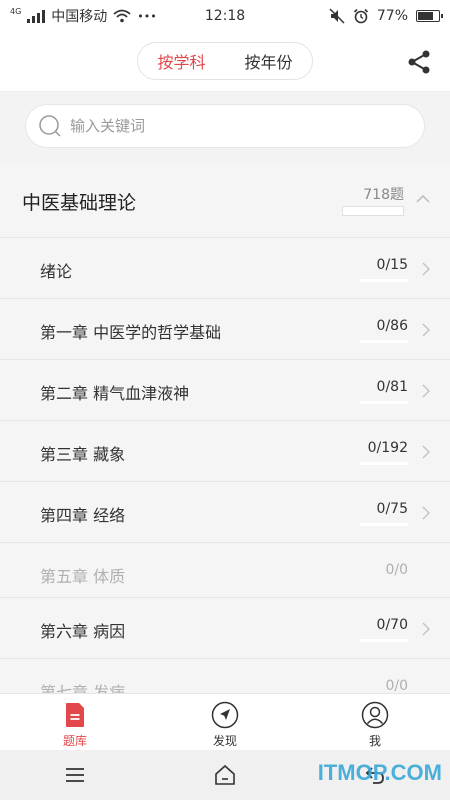 This screenshot has height=800, width=450. Describe the element at coordinates (225, 676) in the screenshot. I see `chapter-row: 第七章 发病 0/0` at that location.